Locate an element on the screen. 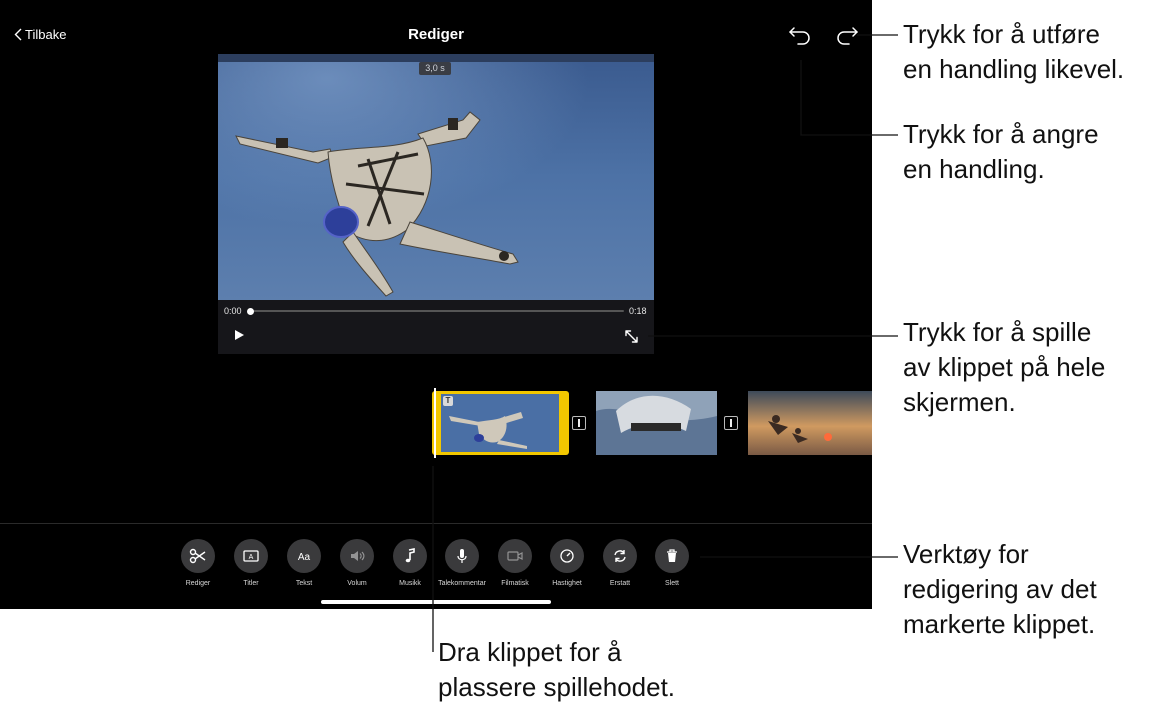 This screenshot has height=710, width=1157. callout-drag: Dra klippet for å plassere spillehodet. is located at coordinates (557, 669).